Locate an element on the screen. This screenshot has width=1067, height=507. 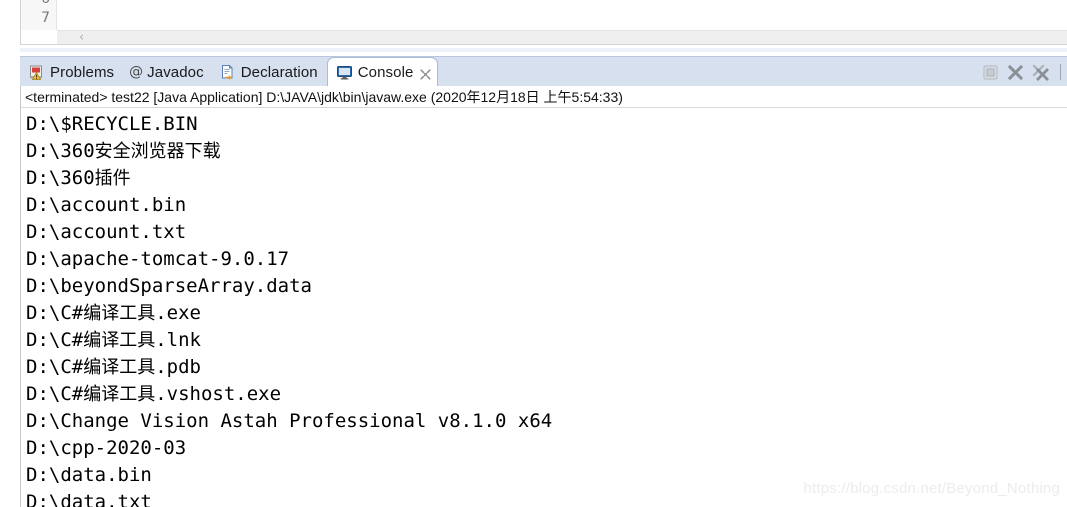
console-output-line: D:\account.bin is located at coordinates (106, 205).